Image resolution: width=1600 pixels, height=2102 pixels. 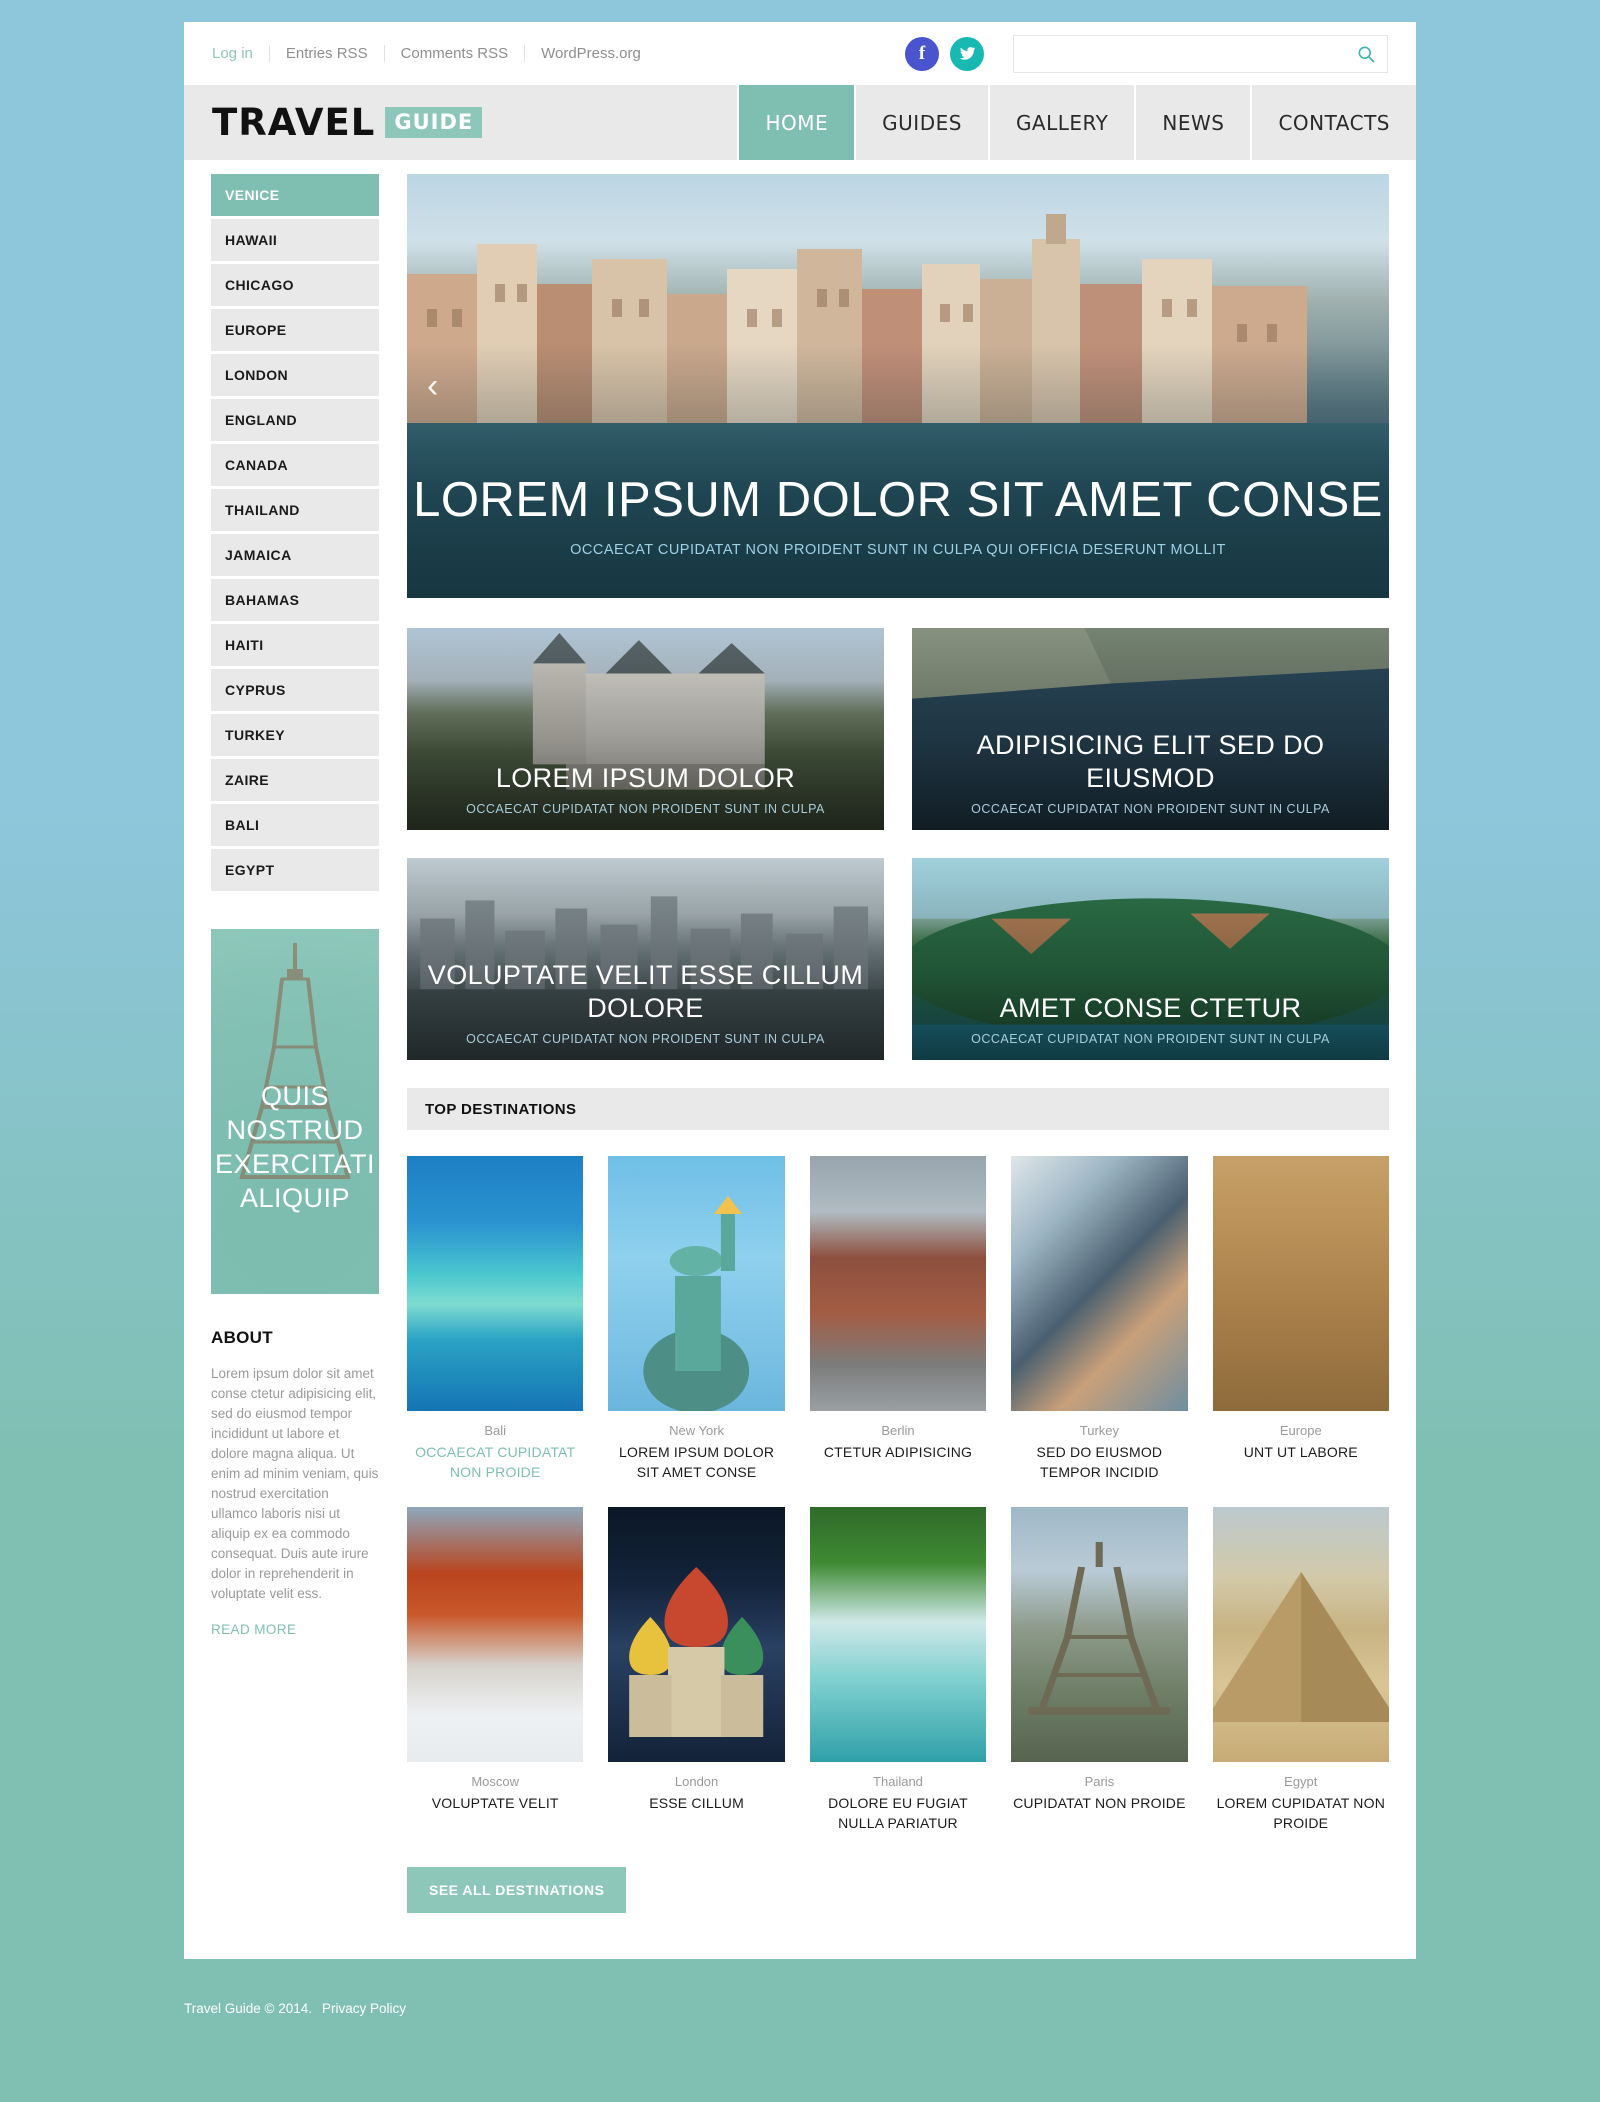 I want to click on slider-title: LOREM IPSUM DOLOR SIT AMET CONSE, so click(x=898, y=500).